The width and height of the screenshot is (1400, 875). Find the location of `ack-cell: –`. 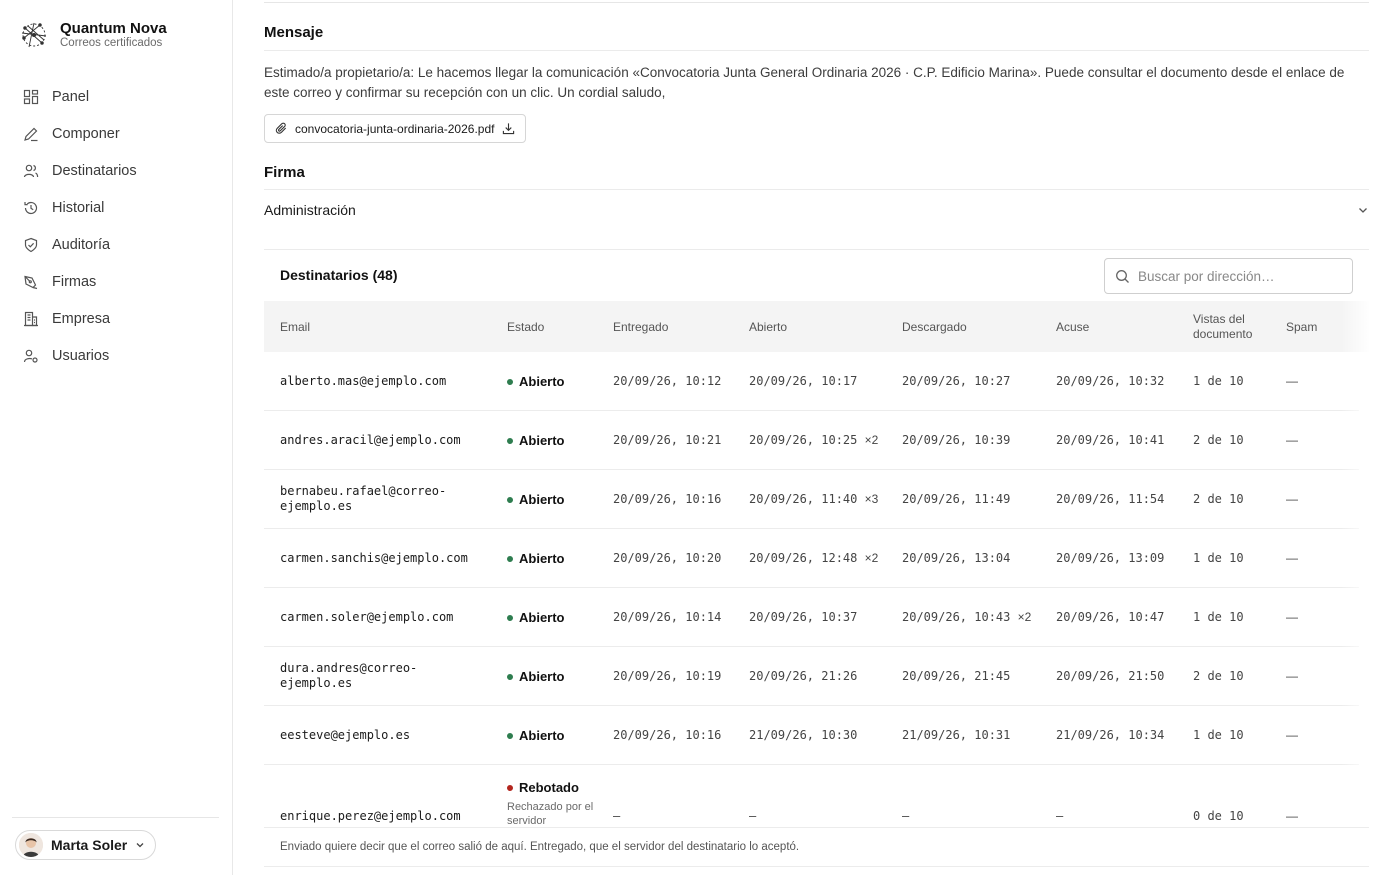

ack-cell: – is located at coordinates (1060, 816).